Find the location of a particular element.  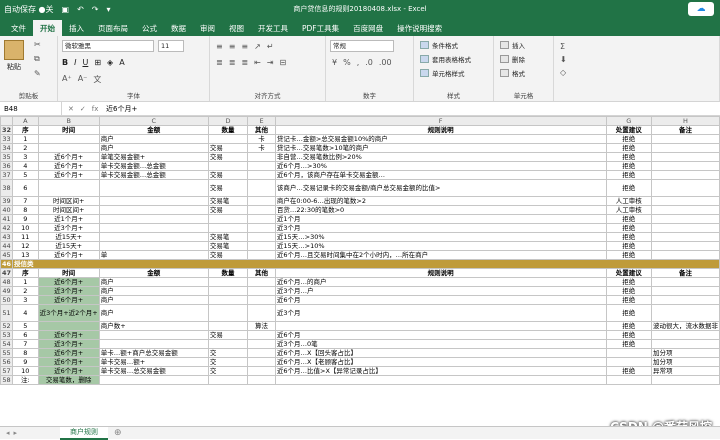

customize-qat-icon: ▾ is located at coordinates (109, 9).